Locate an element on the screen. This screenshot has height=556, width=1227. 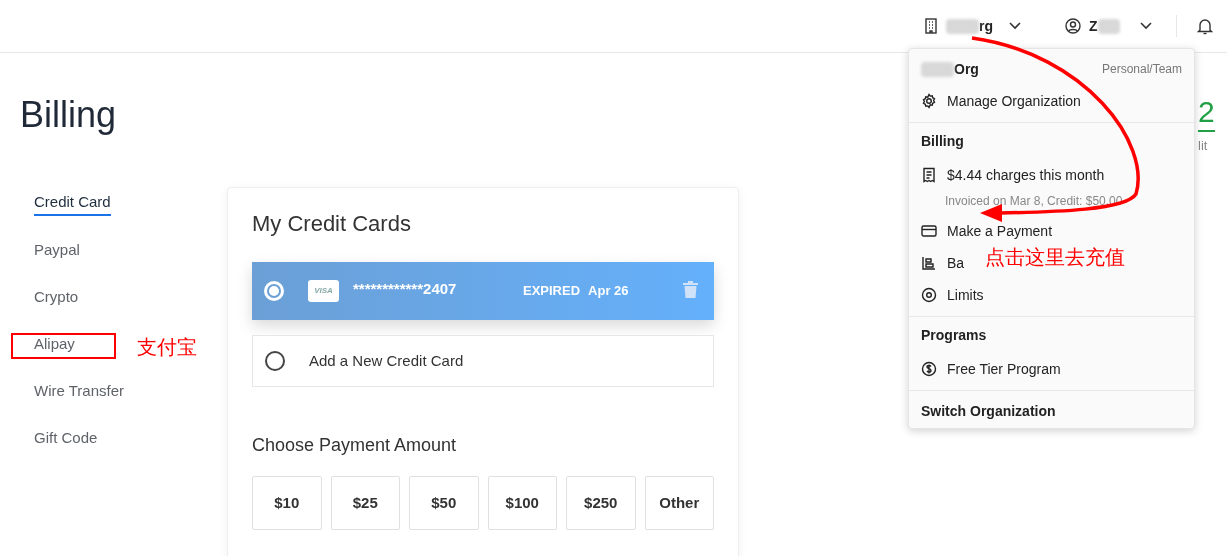
target-icon is located at coordinates (929, 295).